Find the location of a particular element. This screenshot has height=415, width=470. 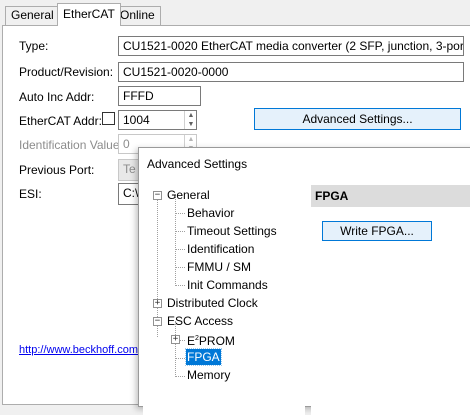

identification-value-label: Identification Value: is located at coordinates (71, 145).